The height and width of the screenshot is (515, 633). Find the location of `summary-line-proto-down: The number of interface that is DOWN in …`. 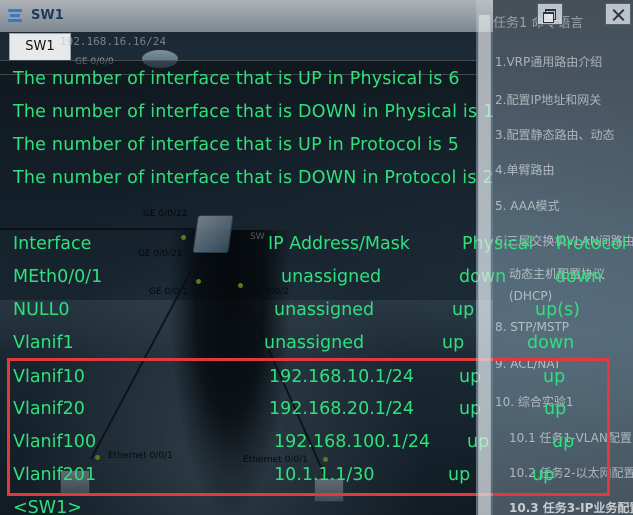

summary-line-proto-down: The number of interface that is DOWN in … is located at coordinates (253, 178).